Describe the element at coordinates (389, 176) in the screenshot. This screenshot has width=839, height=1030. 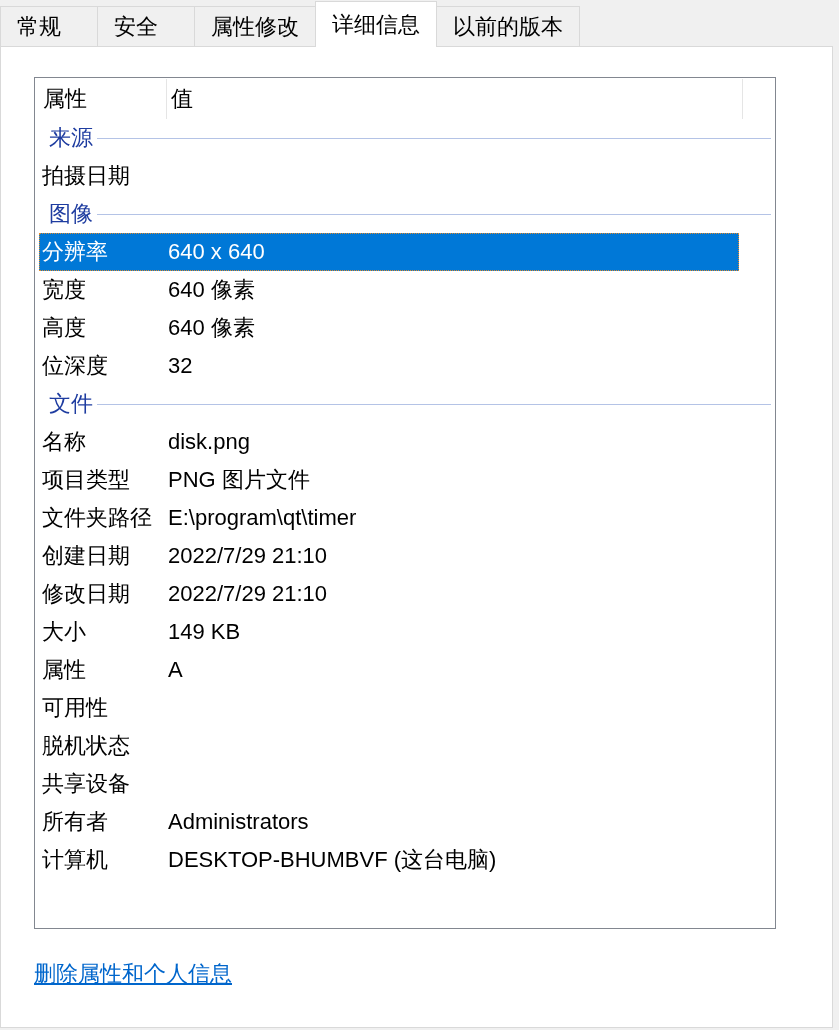
I see `property-row: 拍摄日期` at that location.